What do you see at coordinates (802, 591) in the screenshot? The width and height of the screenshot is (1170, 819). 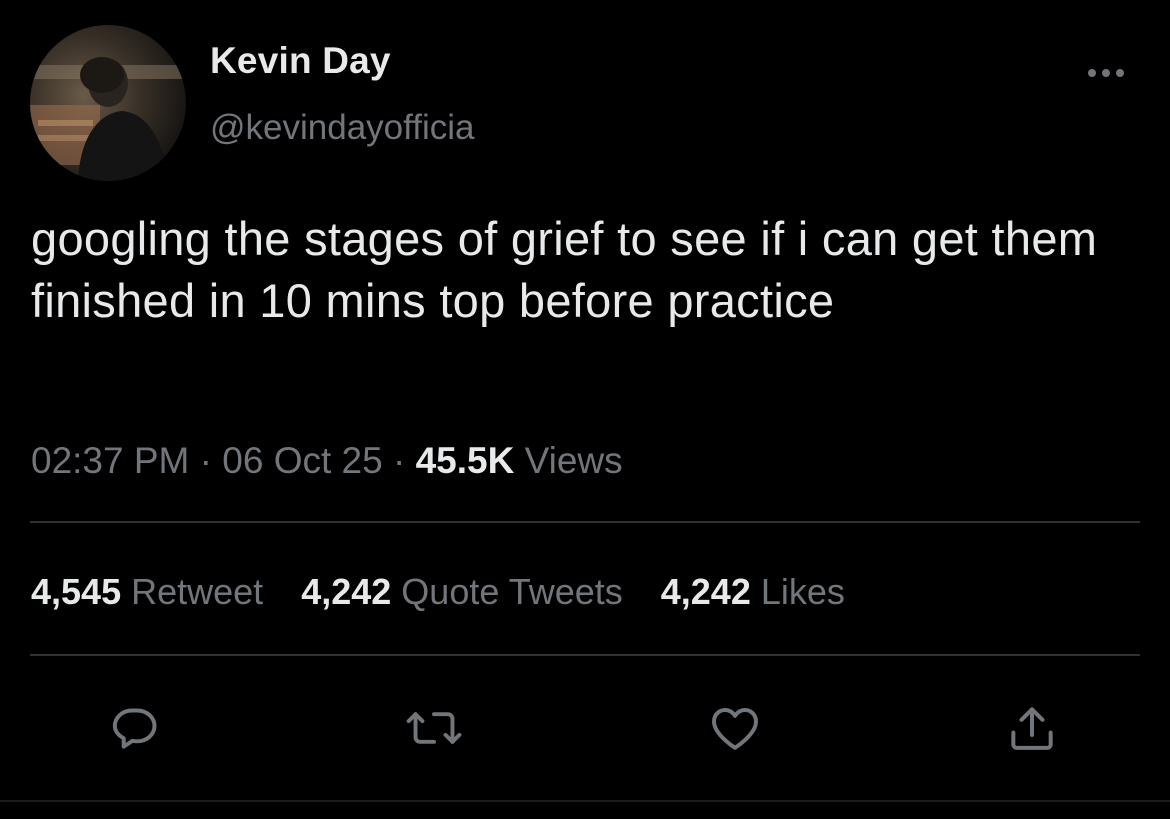 I see `likes-label: Likes` at bounding box center [802, 591].